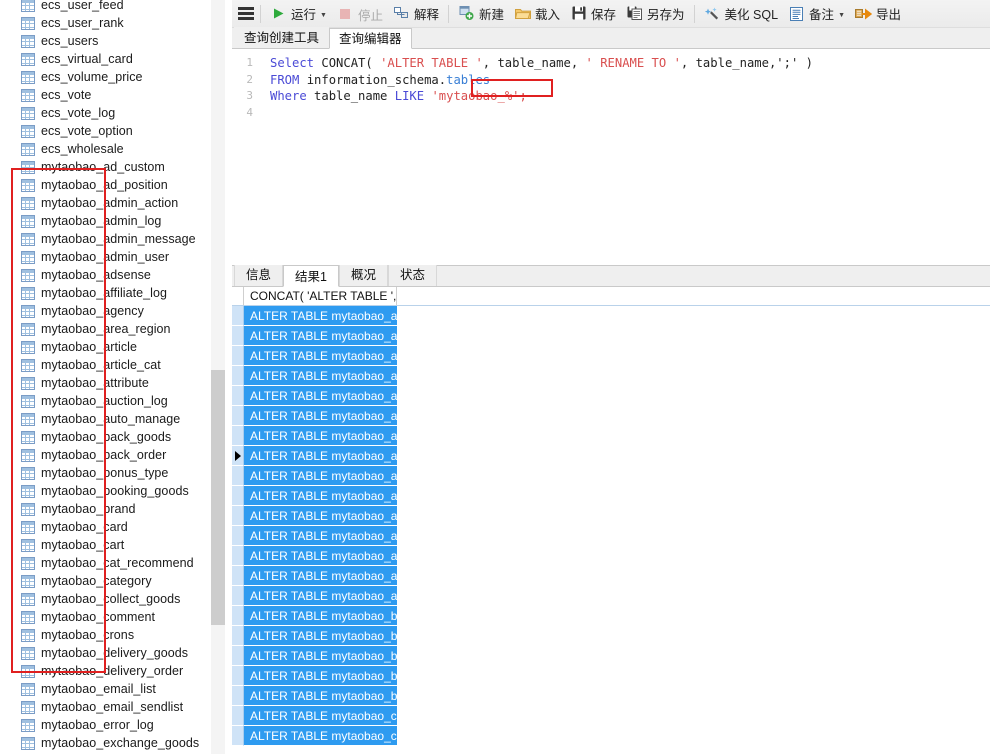  I want to click on tree-item: mytaobao_comment, so click(106, 617).